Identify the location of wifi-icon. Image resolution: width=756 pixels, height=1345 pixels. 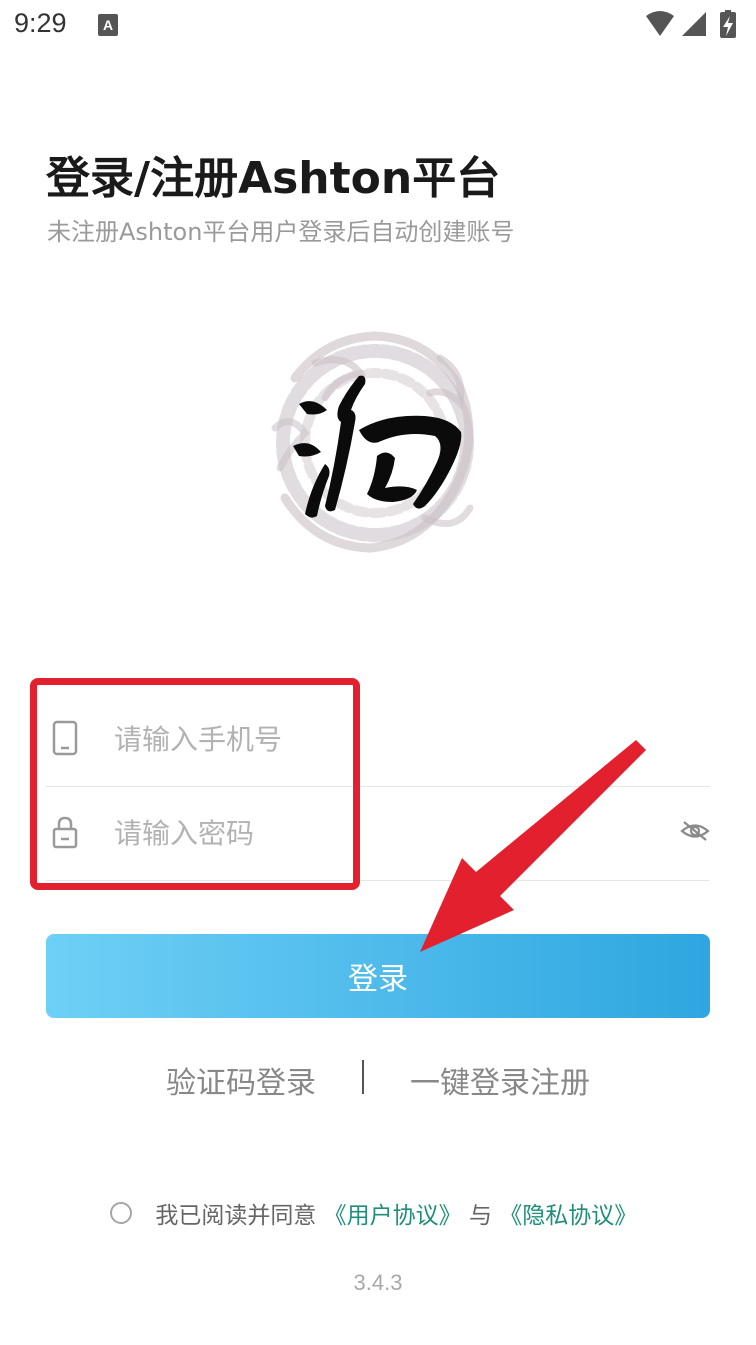
(660, 23).